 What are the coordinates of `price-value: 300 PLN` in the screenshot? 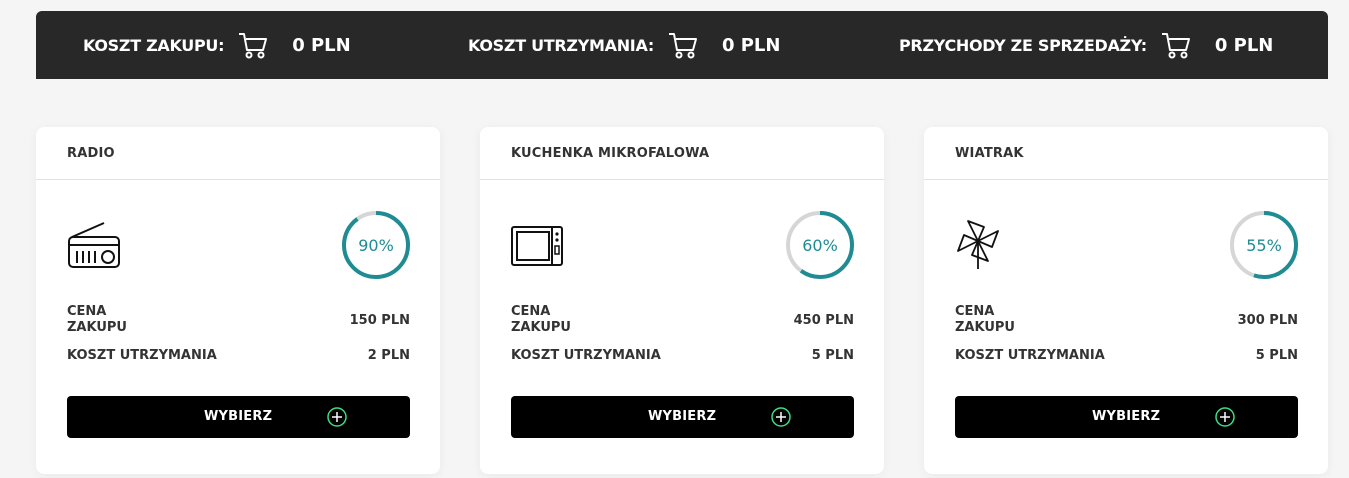 It's located at (1267, 320).